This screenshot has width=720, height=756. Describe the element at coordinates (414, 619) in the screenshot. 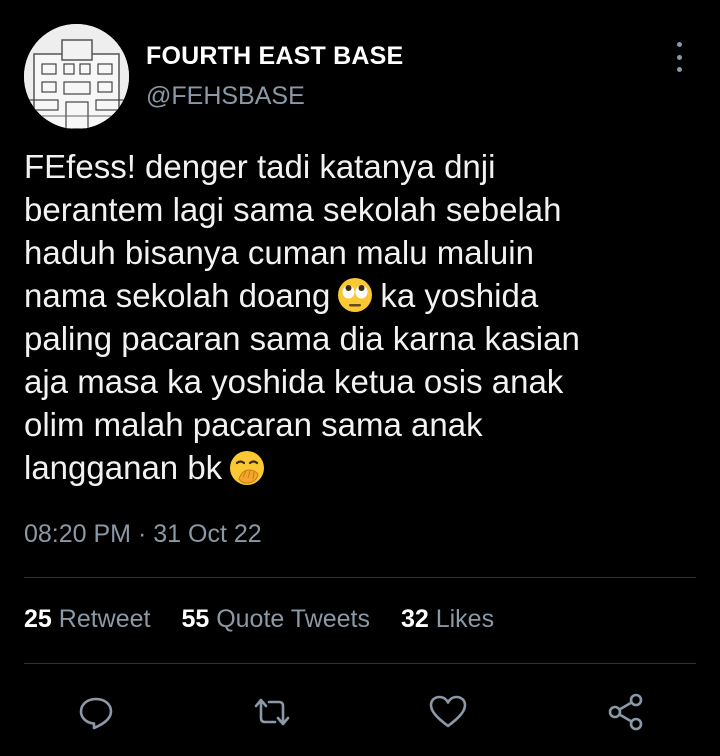

I see `likes-count: 32` at that location.